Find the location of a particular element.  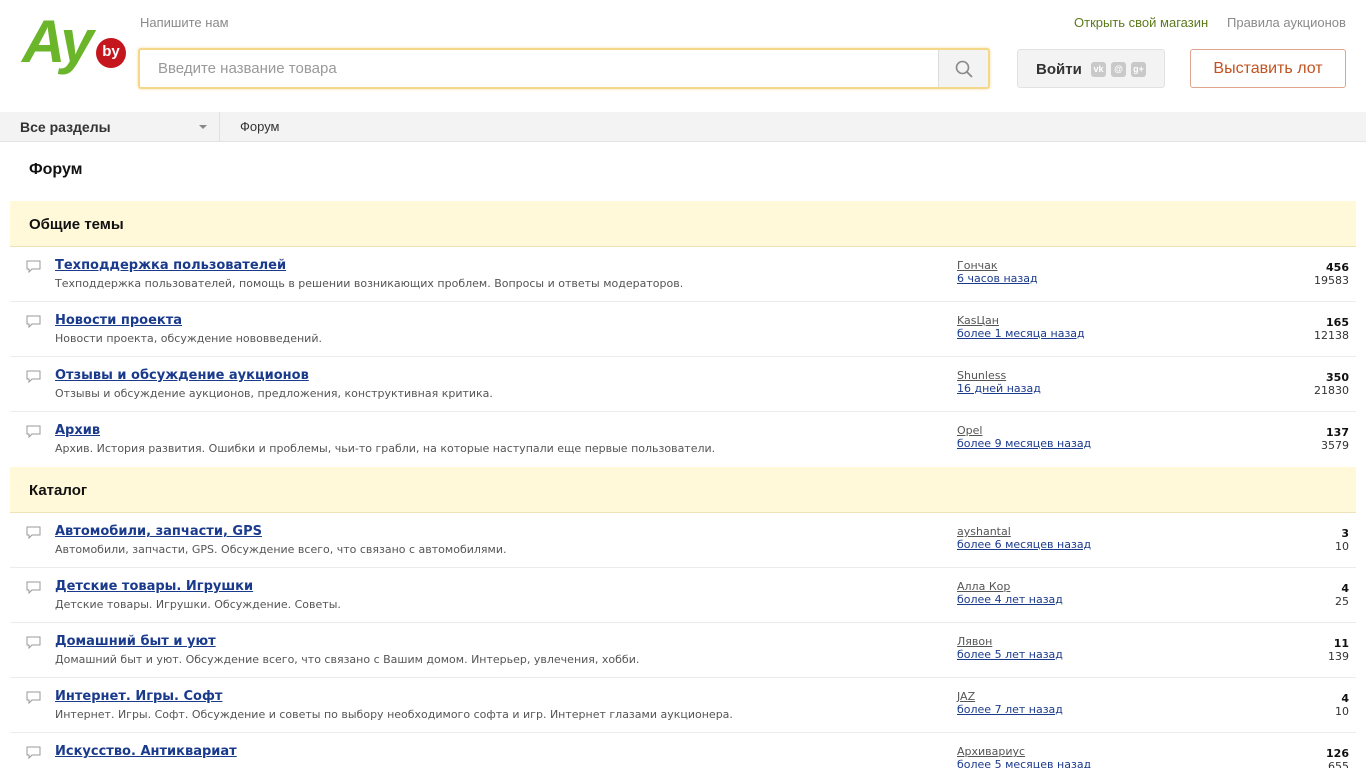

forum-title-link: Интернет. Игры. Софт is located at coordinates (138, 696).